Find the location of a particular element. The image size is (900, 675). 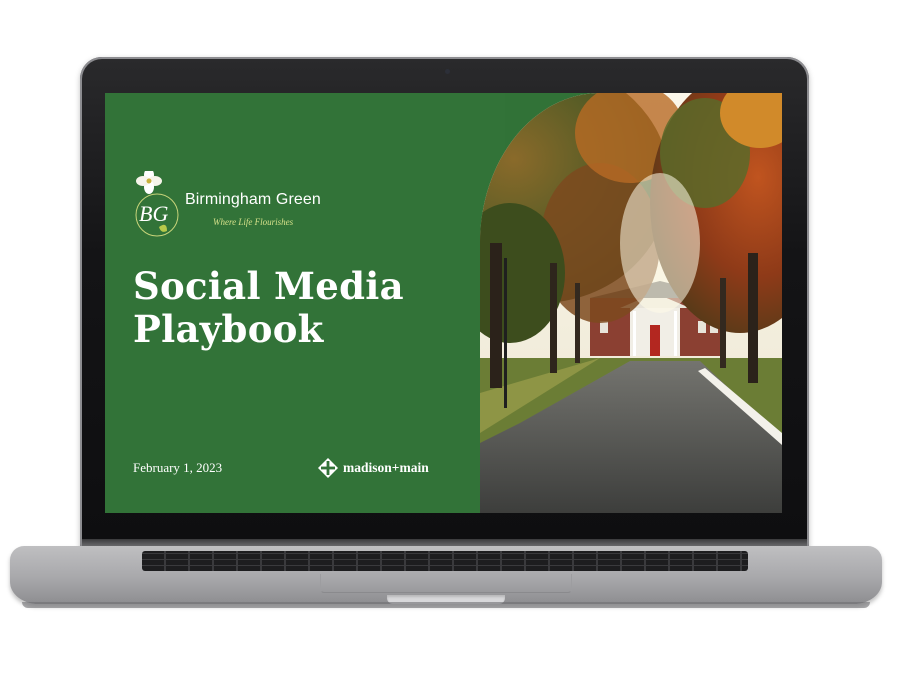

partner-name: madison+main is located at coordinates (386, 467).